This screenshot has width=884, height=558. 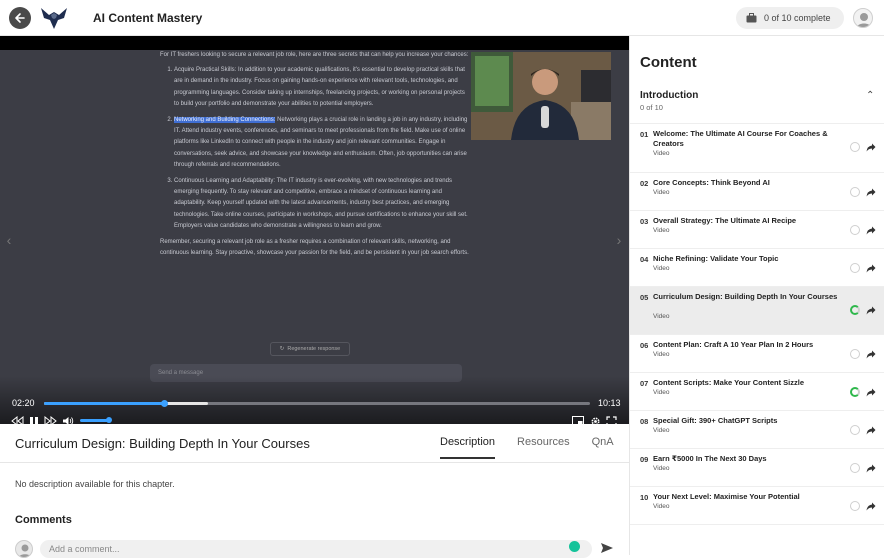 I want to click on seek-bar, so click(x=317, y=403).